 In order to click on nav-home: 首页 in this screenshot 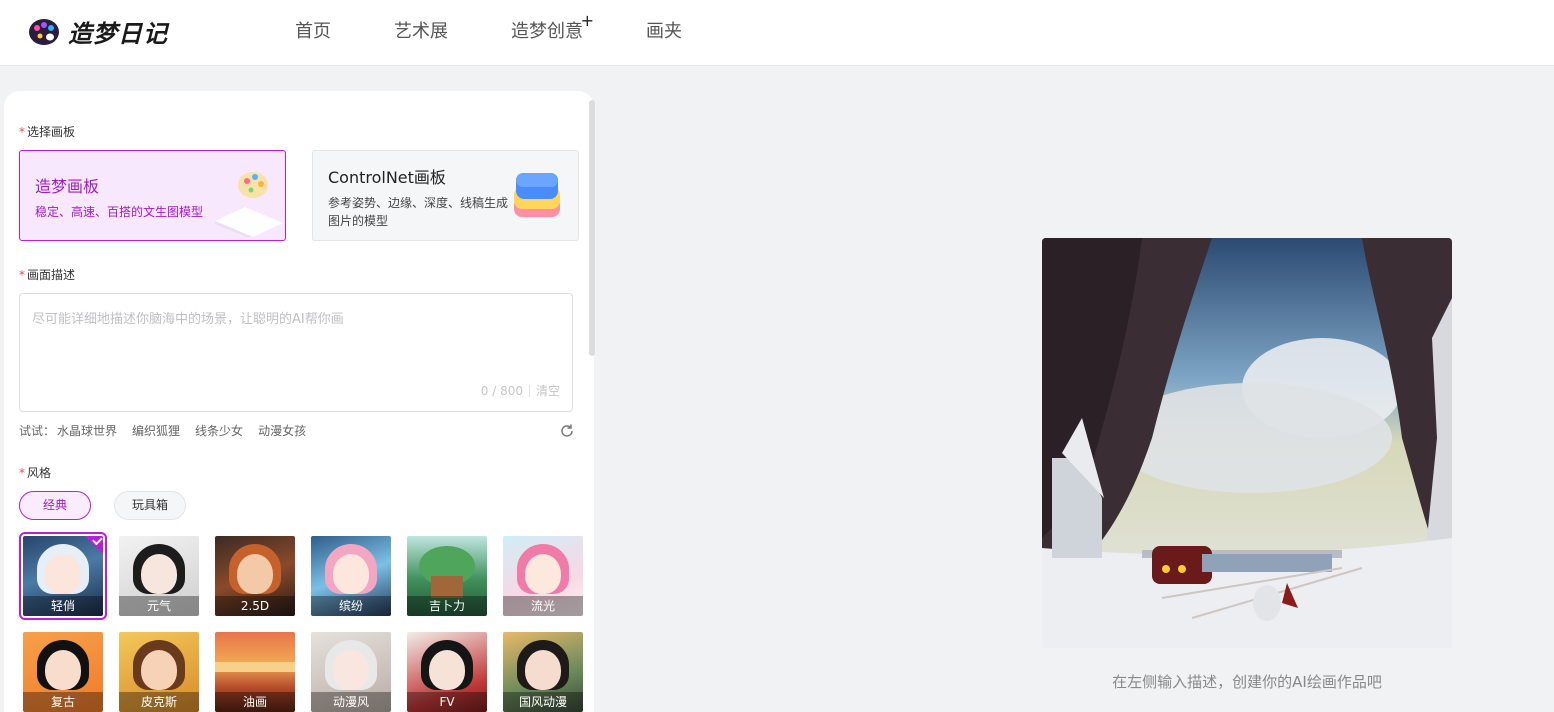, I will do `click(313, 30)`.